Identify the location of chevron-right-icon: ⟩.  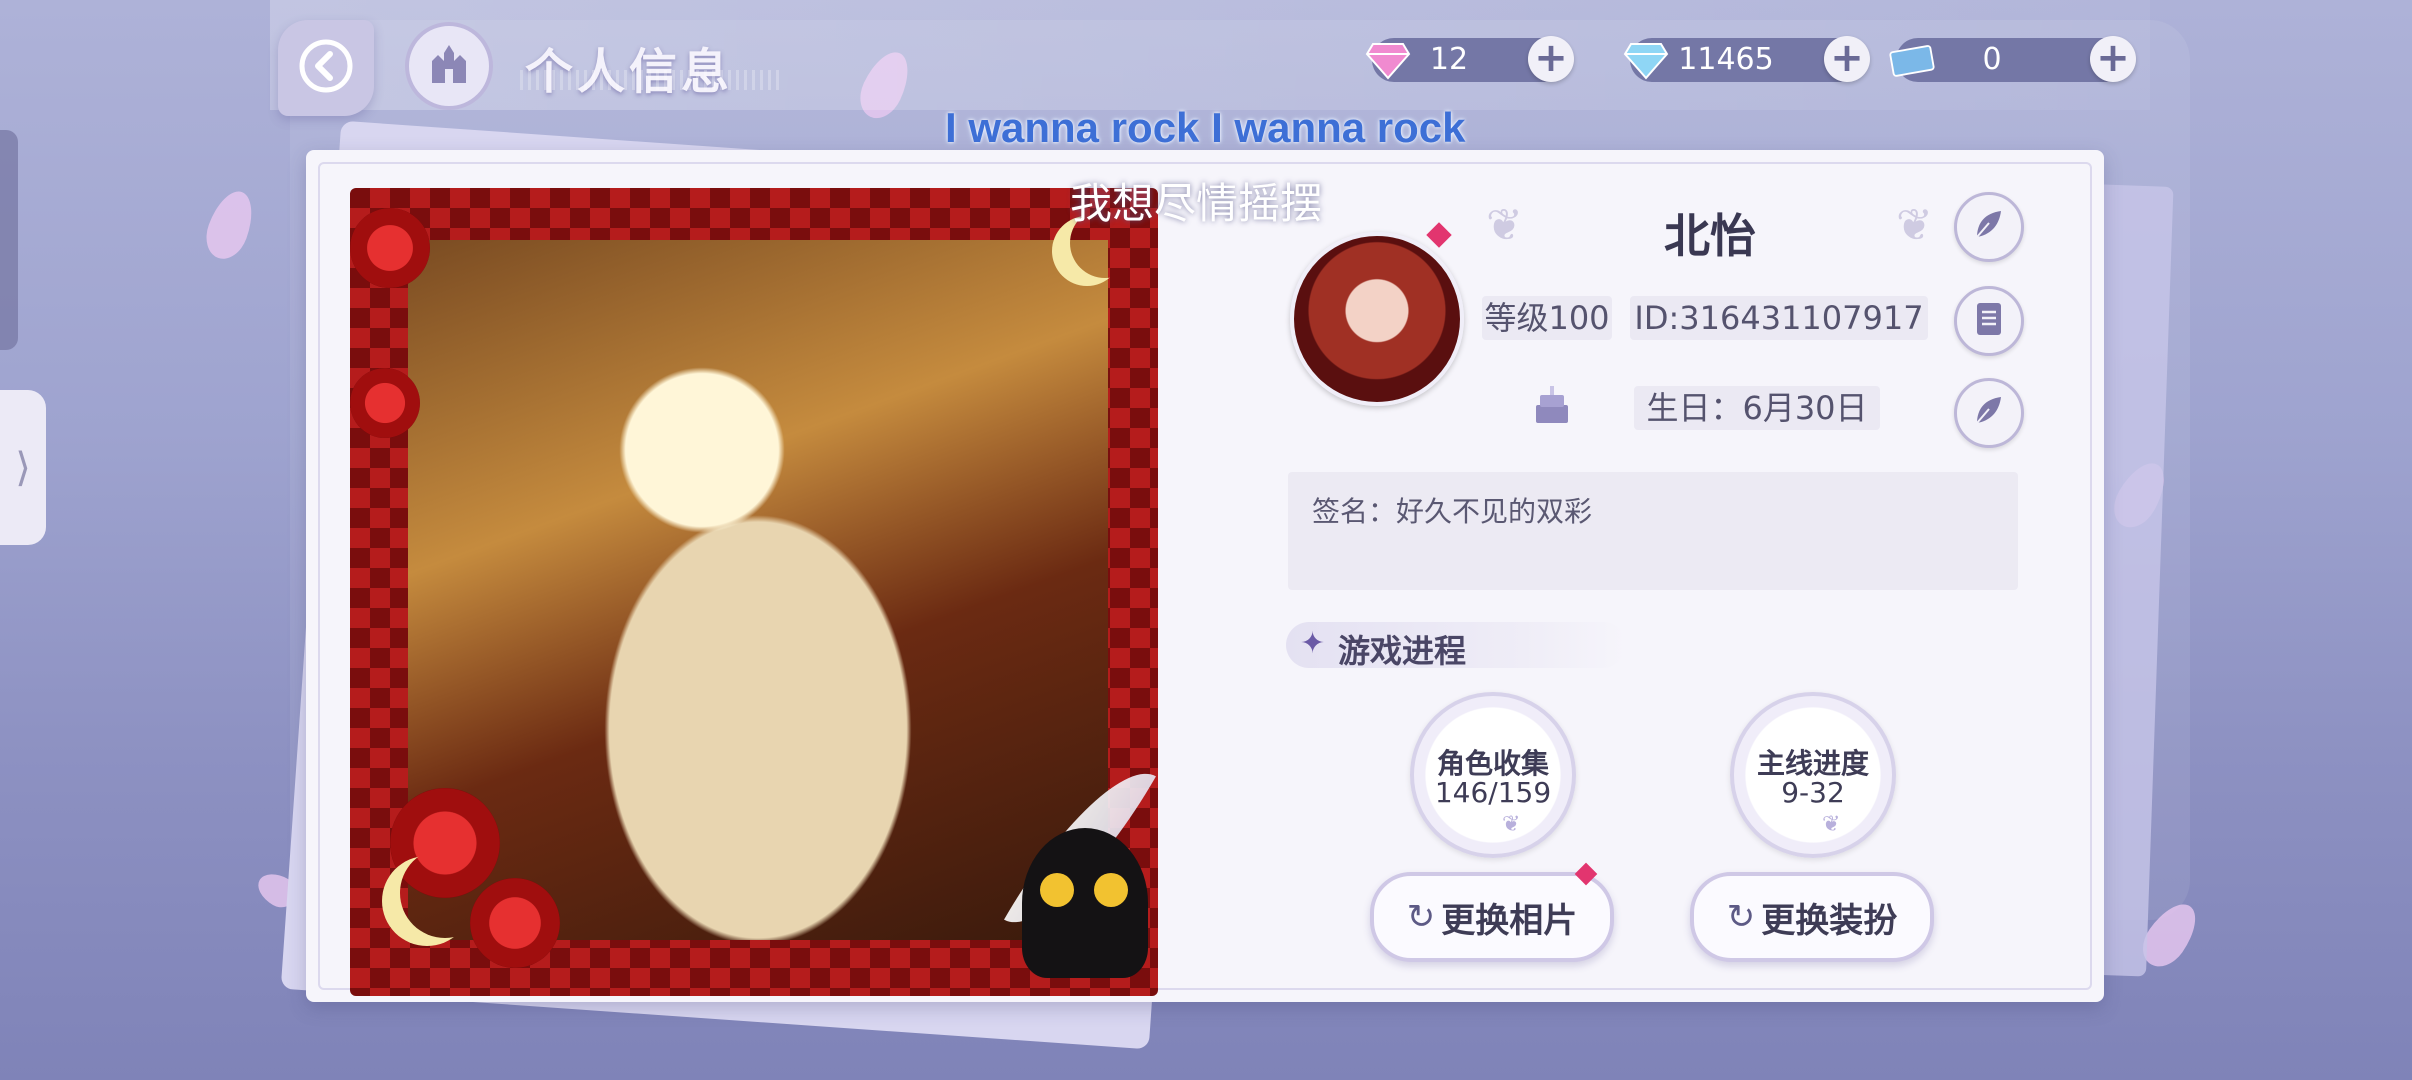
(23, 467).